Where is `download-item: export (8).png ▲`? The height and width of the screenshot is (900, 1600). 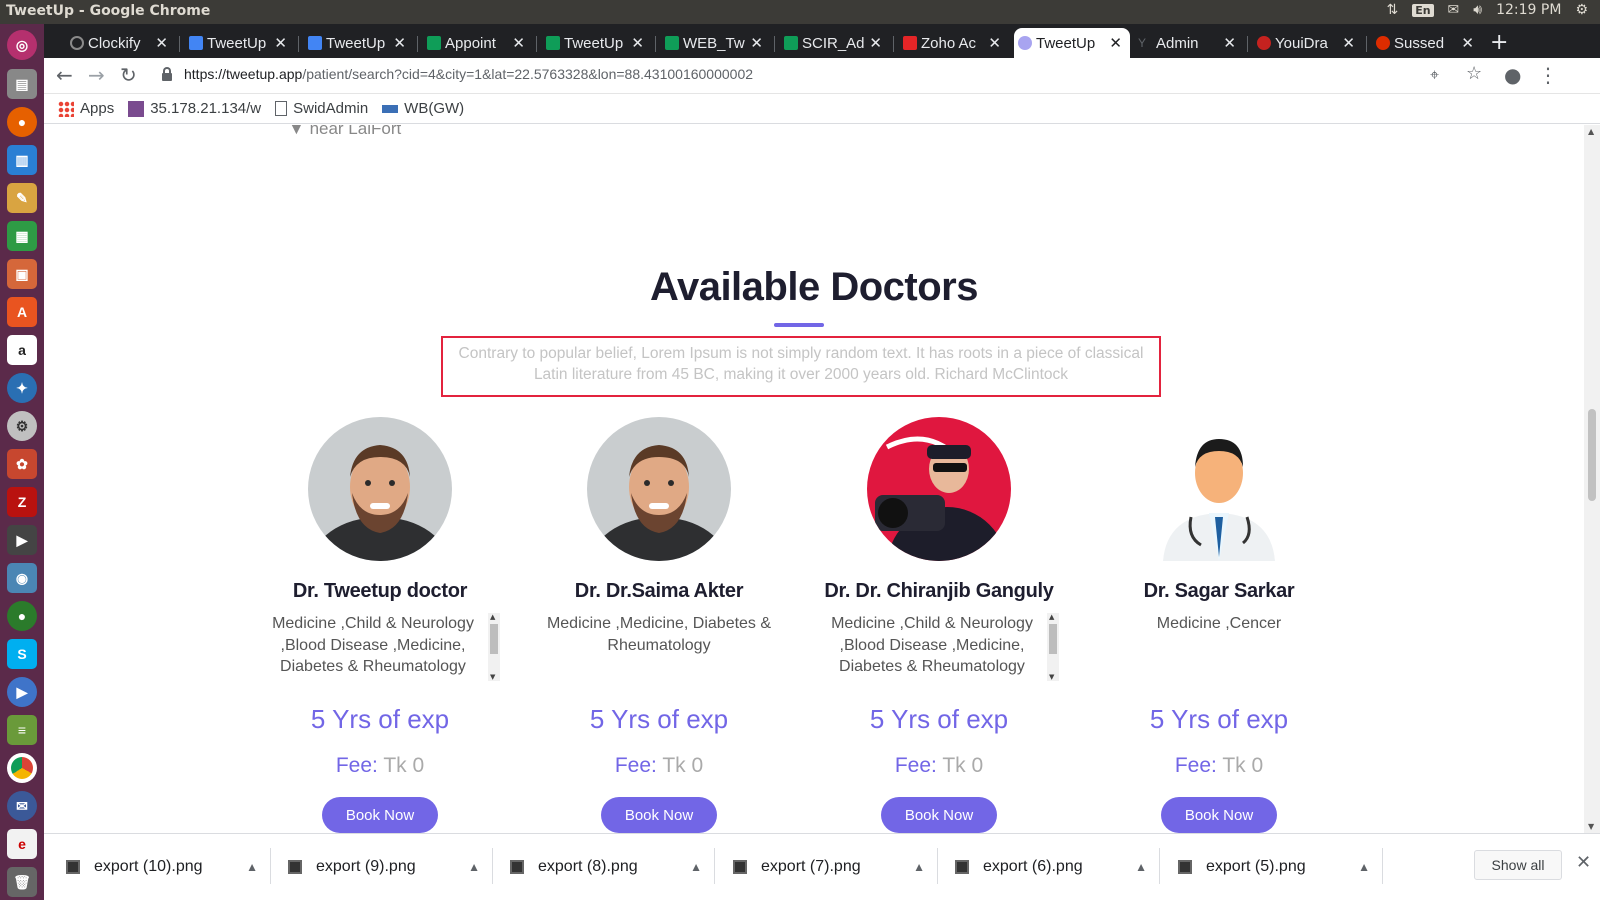 download-item: export (8).png ▲ is located at coordinates (595, 867).